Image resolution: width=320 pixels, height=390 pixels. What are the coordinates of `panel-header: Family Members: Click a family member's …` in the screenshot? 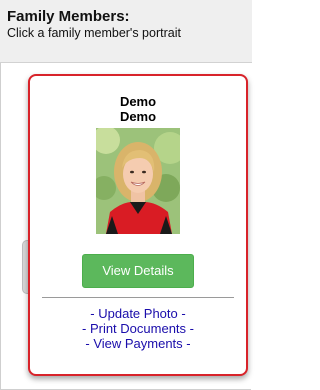 It's located at (126, 31).